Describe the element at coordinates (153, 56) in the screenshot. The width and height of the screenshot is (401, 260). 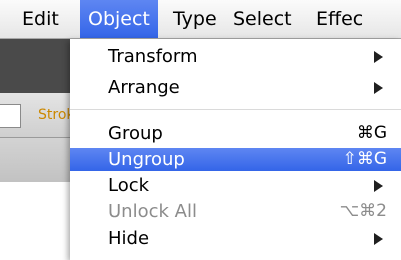
I see `menu-item-label: Transform` at that location.